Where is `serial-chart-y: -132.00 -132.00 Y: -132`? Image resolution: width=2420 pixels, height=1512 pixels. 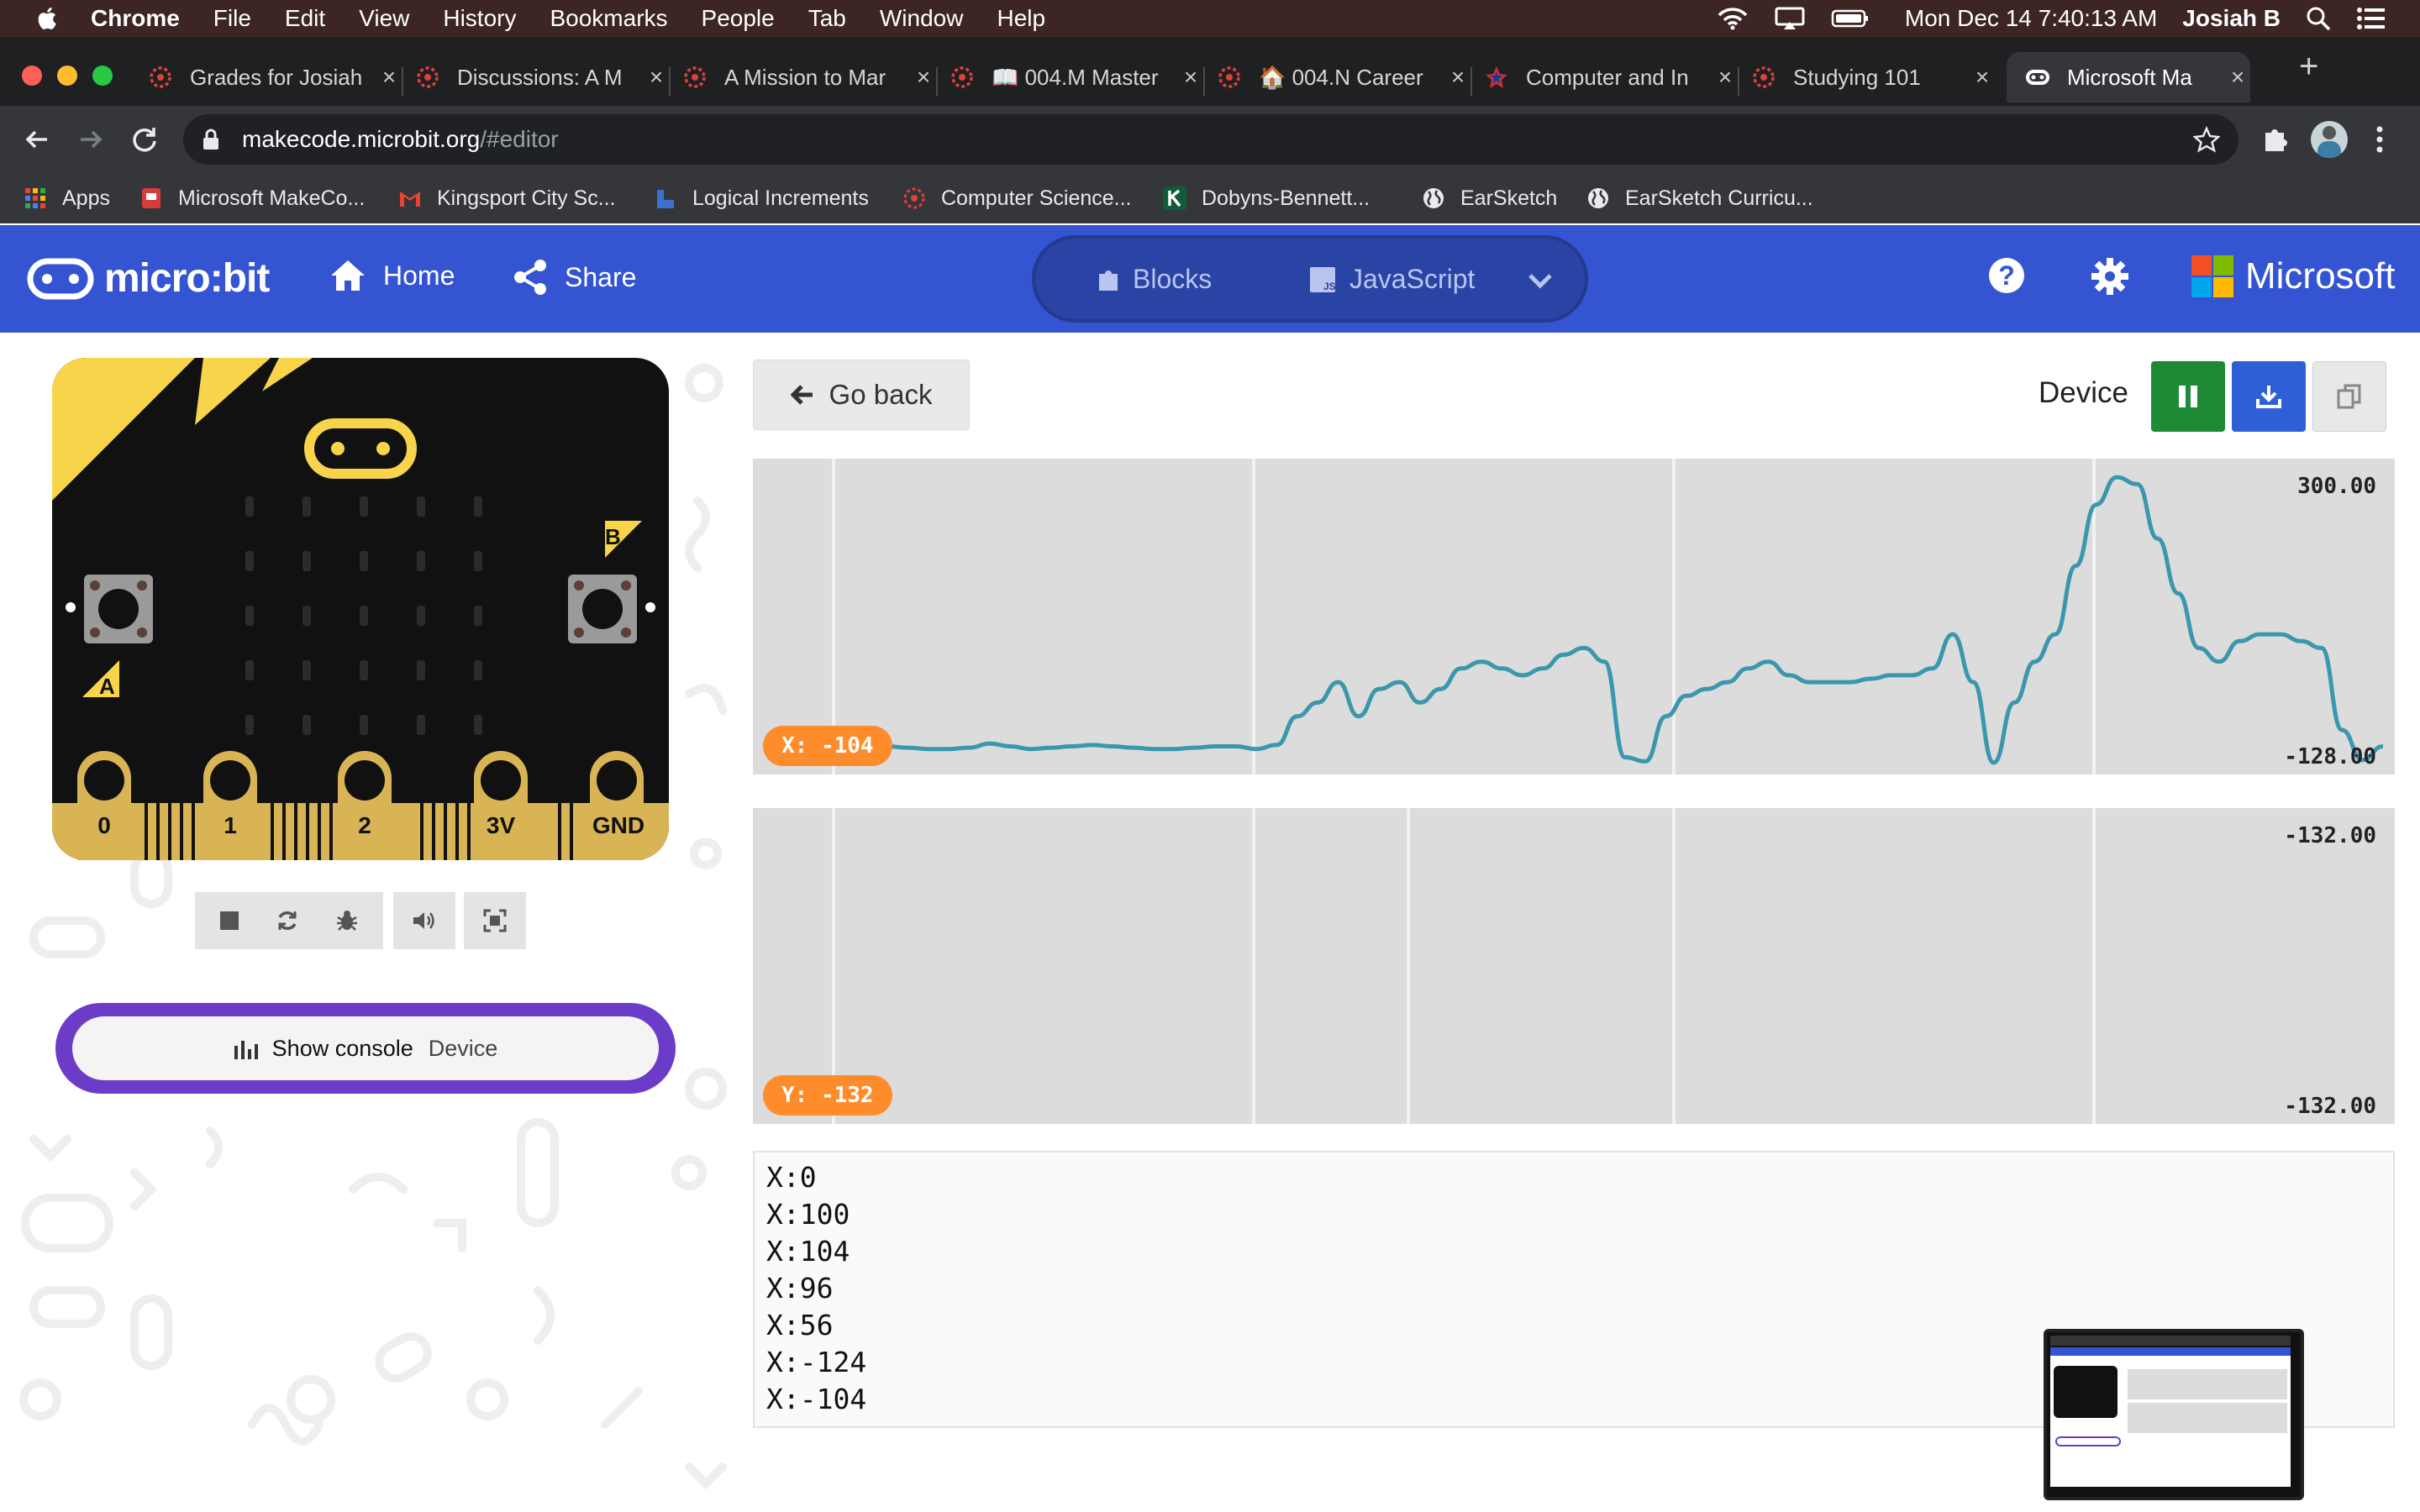
serial-chart-y: -132.00 -132.00 Y: -132 is located at coordinates (1574, 966).